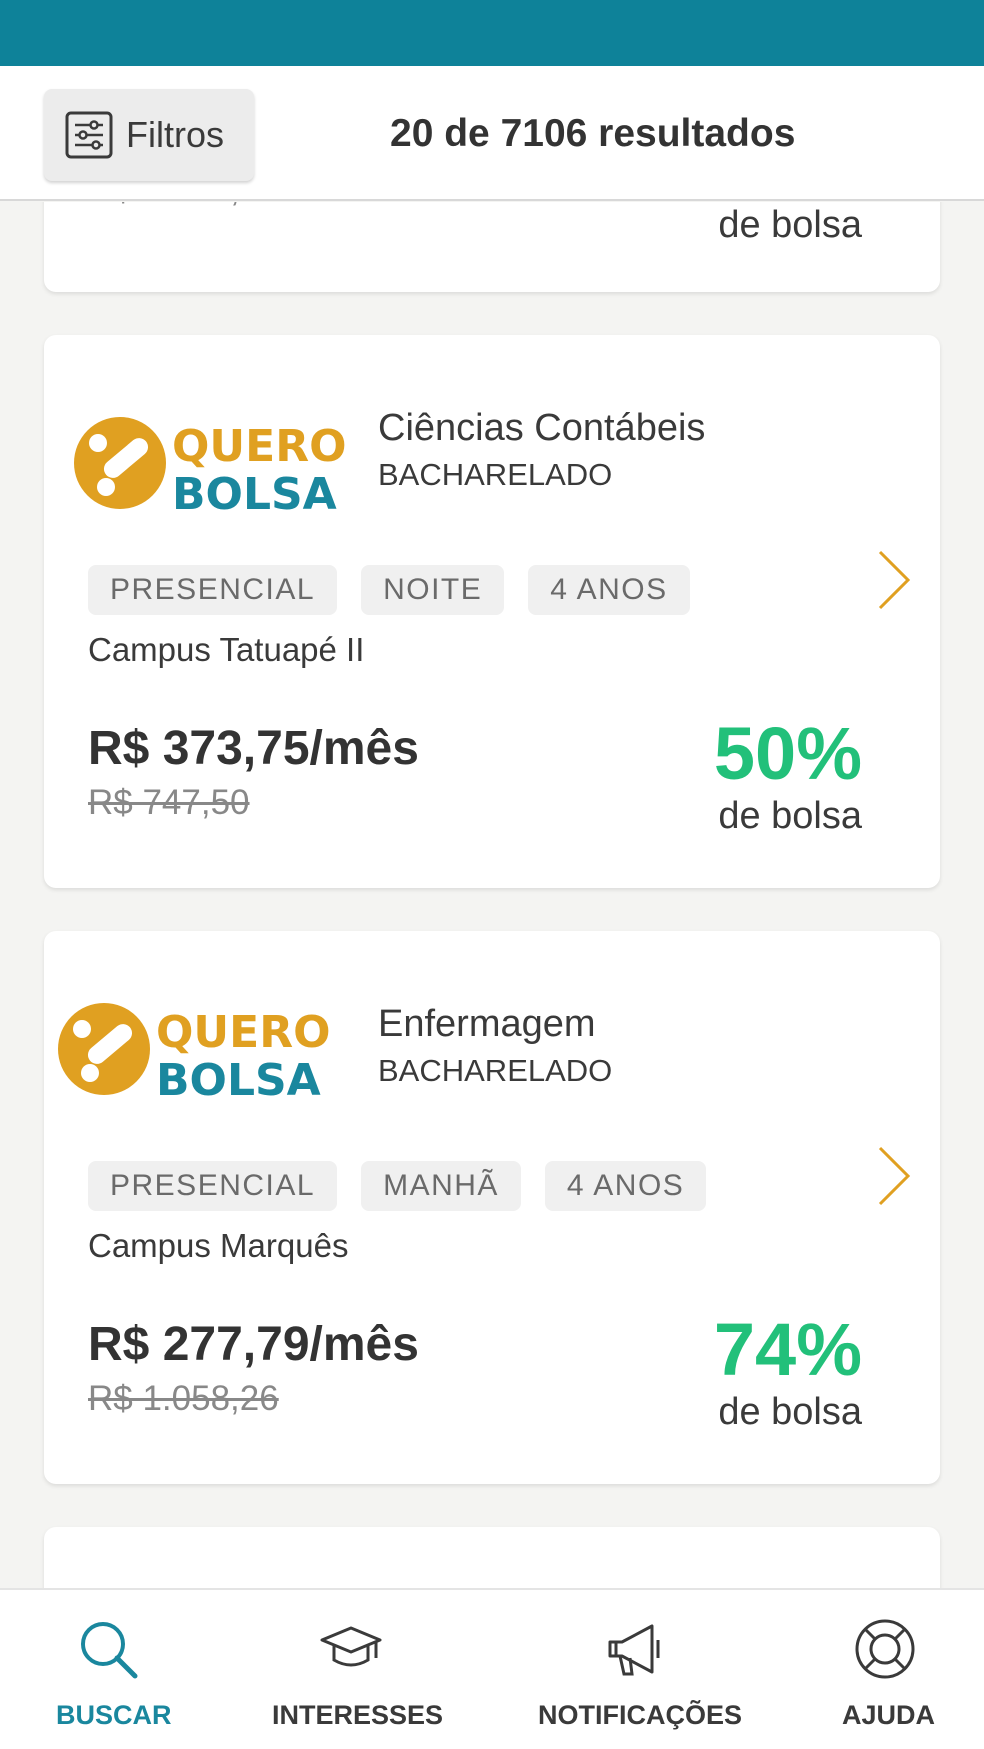  Describe the element at coordinates (218, 1245) in the screenshot. I see `campus-name: Campus Marquês` at that location.